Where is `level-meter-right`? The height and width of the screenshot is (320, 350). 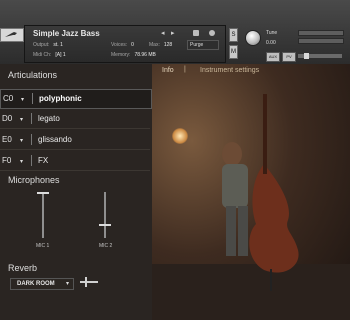
level-meter-right is located at coordinates (321, 41).